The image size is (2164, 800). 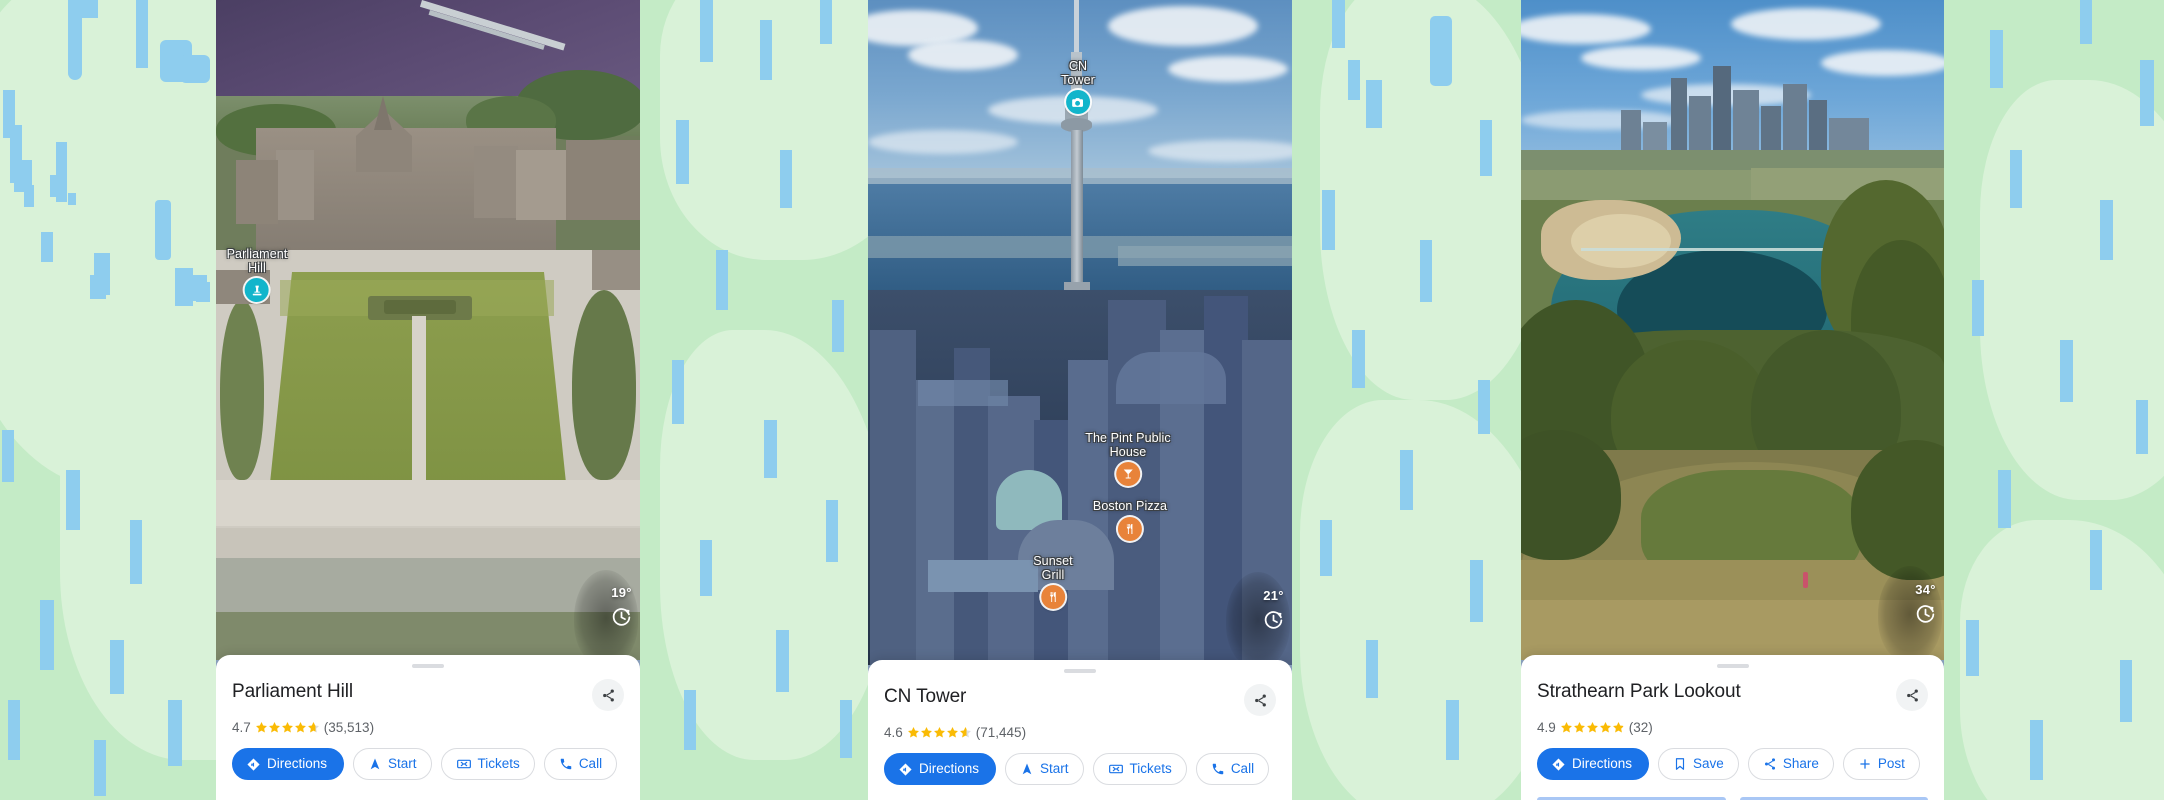 What do you see at coordinates (1127, 474) in the screenshot?
I see `cocktail-icon` at bounding box center [1127, 474].